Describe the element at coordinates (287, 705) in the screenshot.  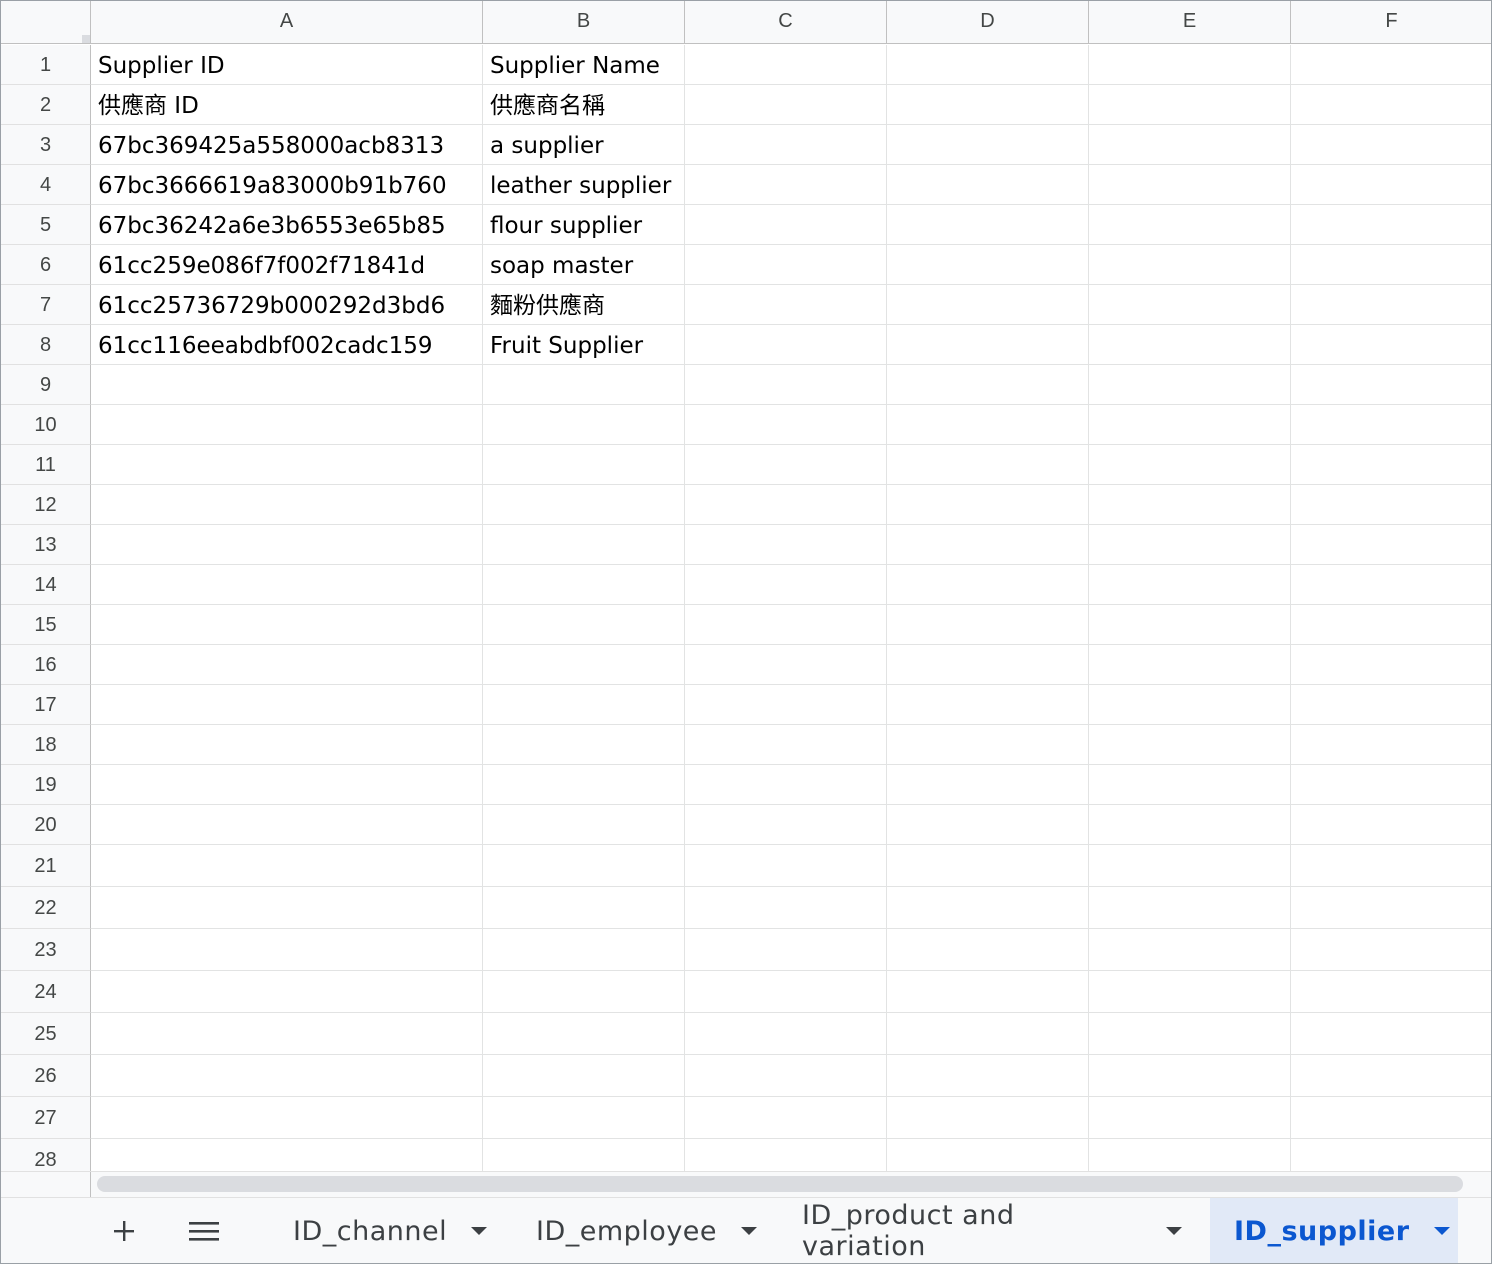
I see `cell-a17` at that location.